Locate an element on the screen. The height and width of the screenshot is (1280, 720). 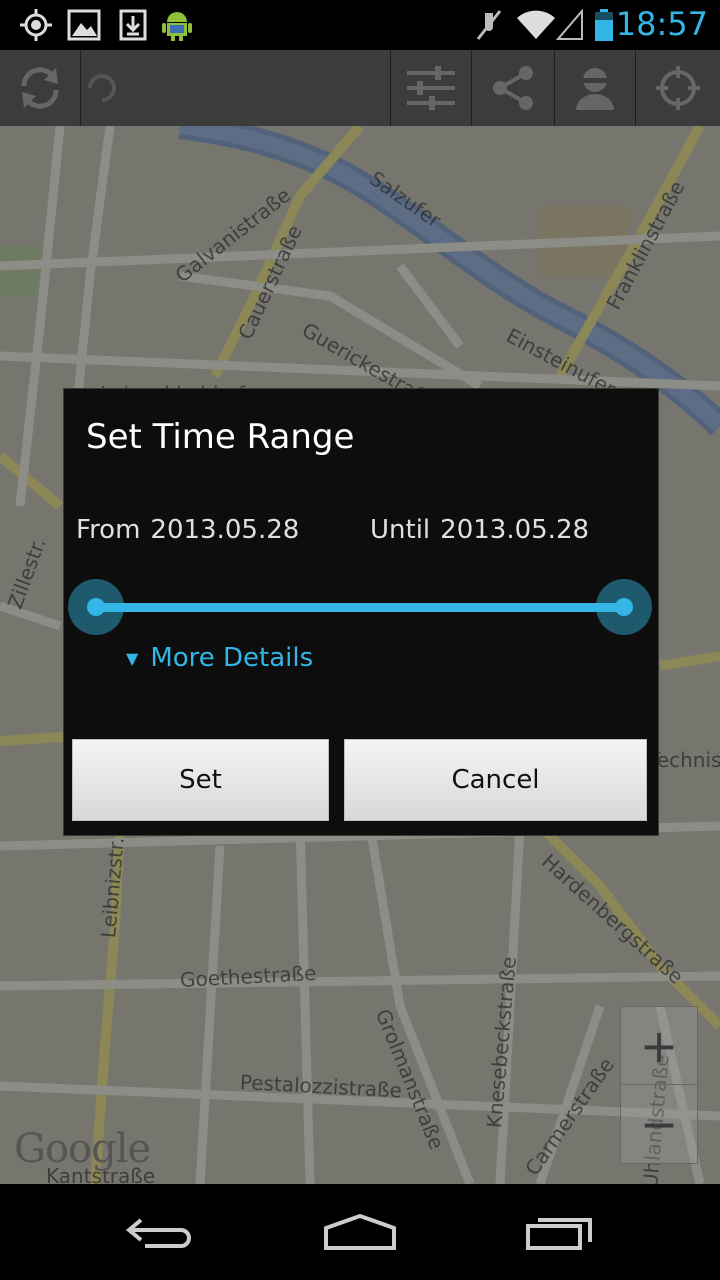
from-date: From 2013.05.28 is located at coordinates (187, 530).